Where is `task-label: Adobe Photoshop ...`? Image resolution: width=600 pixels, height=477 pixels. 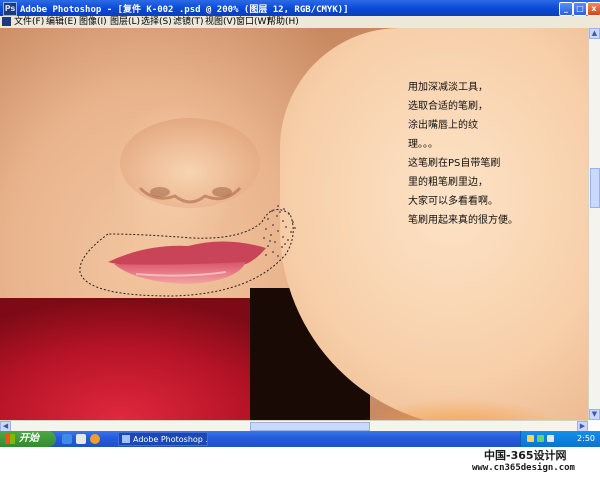 task-label: Adobe Photoshop ... is located at coordinates (170, 439).